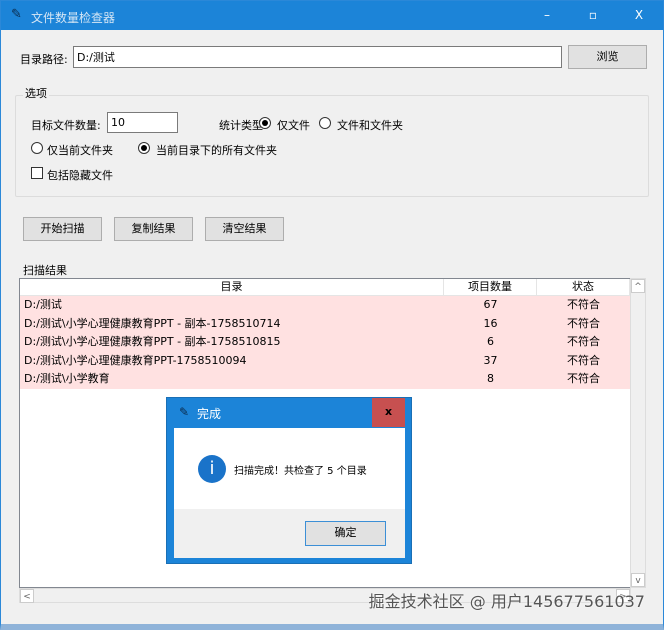 The width and height of the screenshot is (664, 630). What do you see at coordinates (289, 533) in the screenshot?
I see `dialog-footer: 确定` at bounding box center [289, 533].